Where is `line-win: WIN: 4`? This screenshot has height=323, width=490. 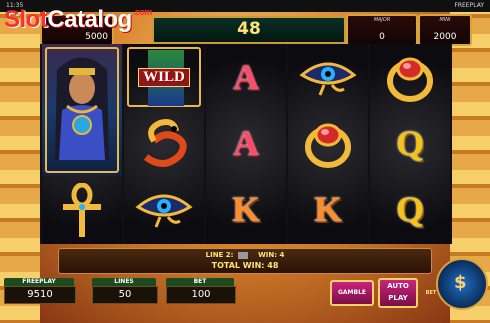
line-win: WIN: 4 is located at coordinates (271, 255).